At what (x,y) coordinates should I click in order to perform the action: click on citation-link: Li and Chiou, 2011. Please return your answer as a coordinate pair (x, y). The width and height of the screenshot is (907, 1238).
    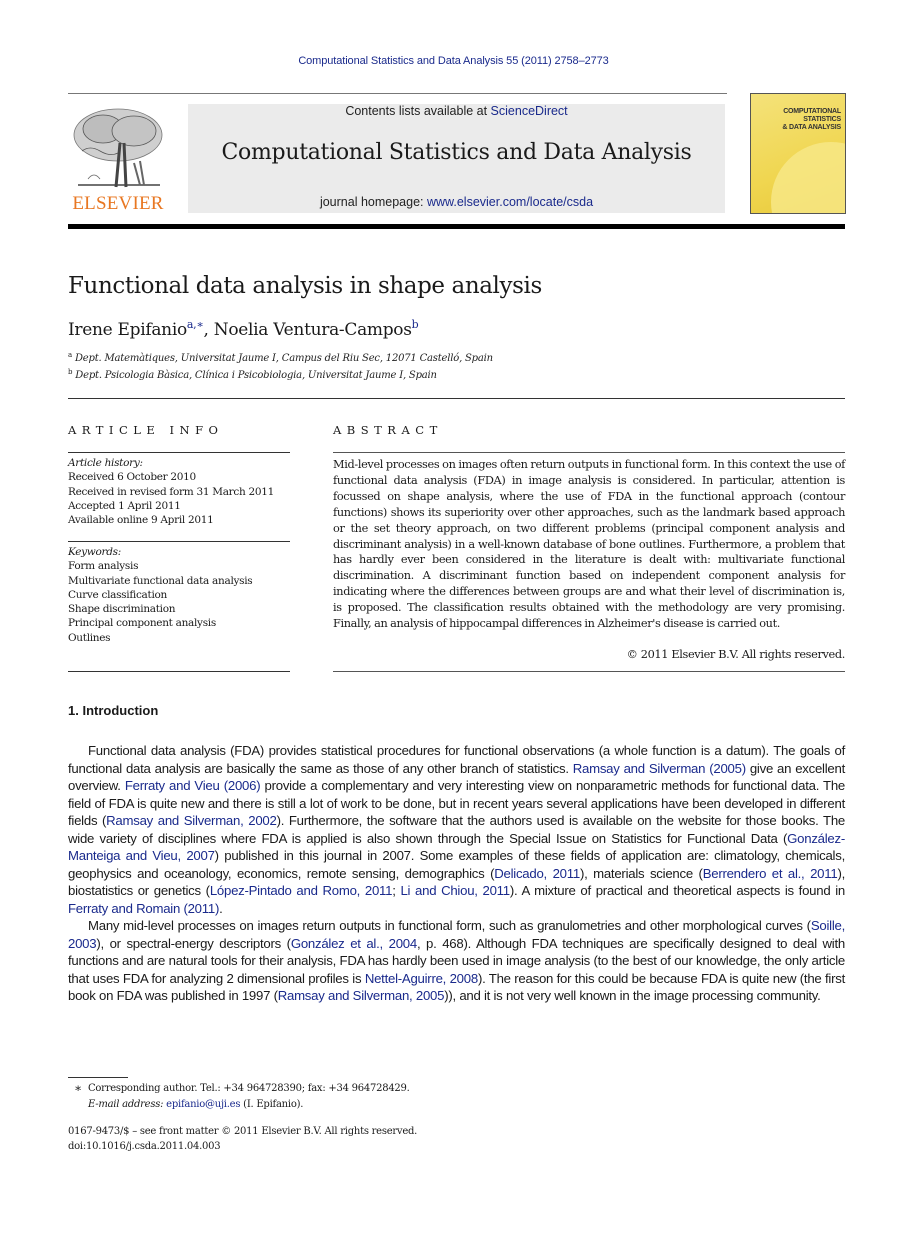
    Looking at the image, I should click on (455, 890).